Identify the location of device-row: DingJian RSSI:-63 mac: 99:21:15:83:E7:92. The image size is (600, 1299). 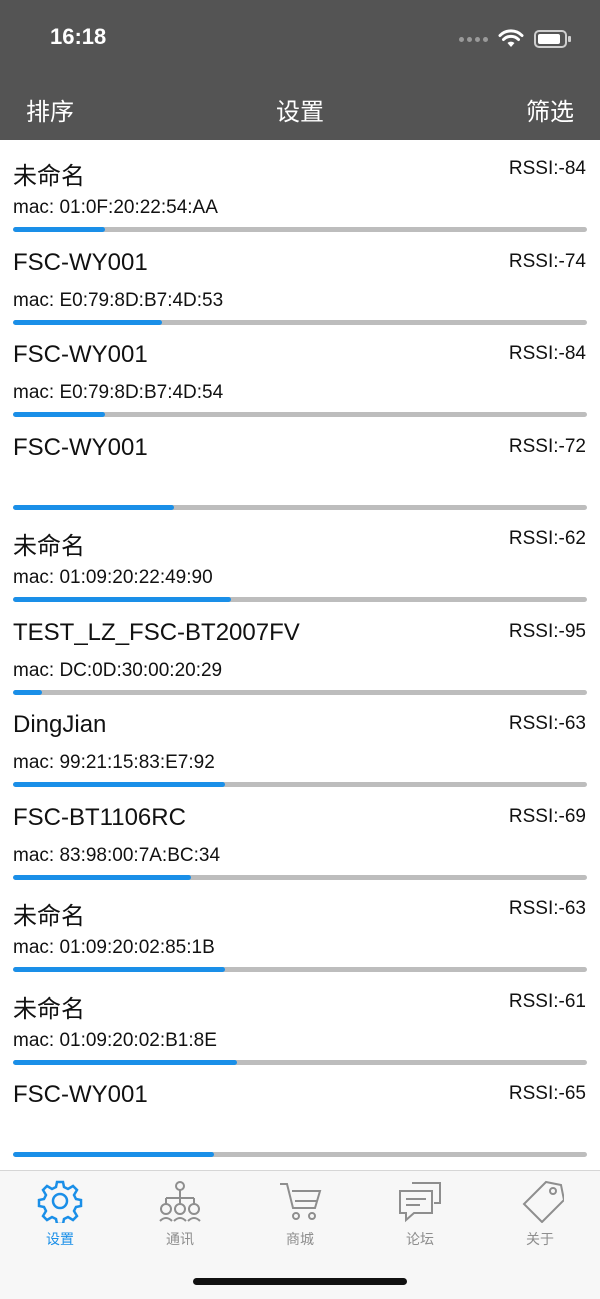
(300, 741).